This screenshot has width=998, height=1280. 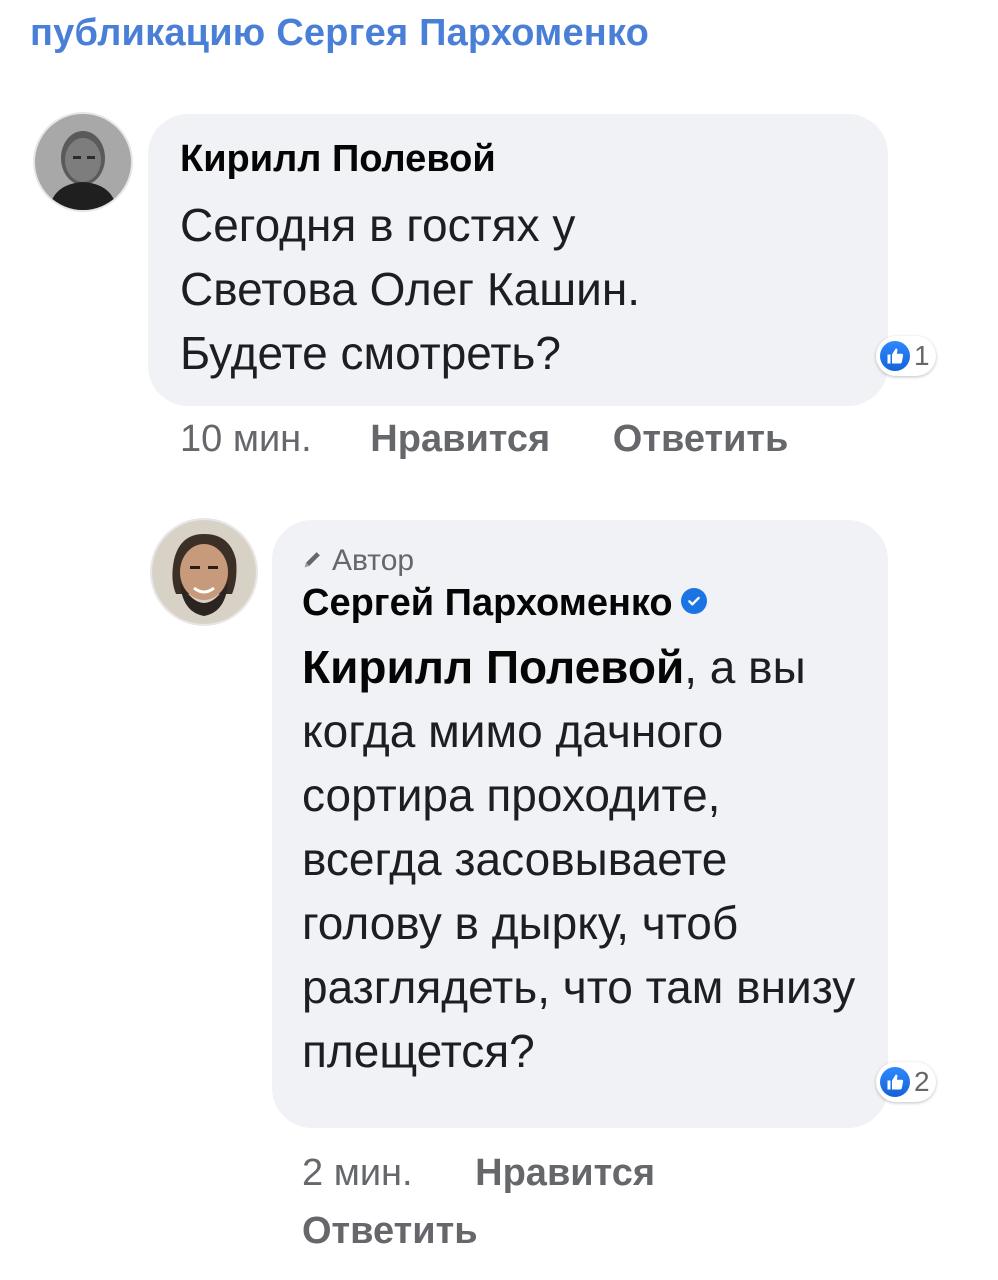 I want to click on comment-timestamp: 10 мин., so click(x=246, y=439).